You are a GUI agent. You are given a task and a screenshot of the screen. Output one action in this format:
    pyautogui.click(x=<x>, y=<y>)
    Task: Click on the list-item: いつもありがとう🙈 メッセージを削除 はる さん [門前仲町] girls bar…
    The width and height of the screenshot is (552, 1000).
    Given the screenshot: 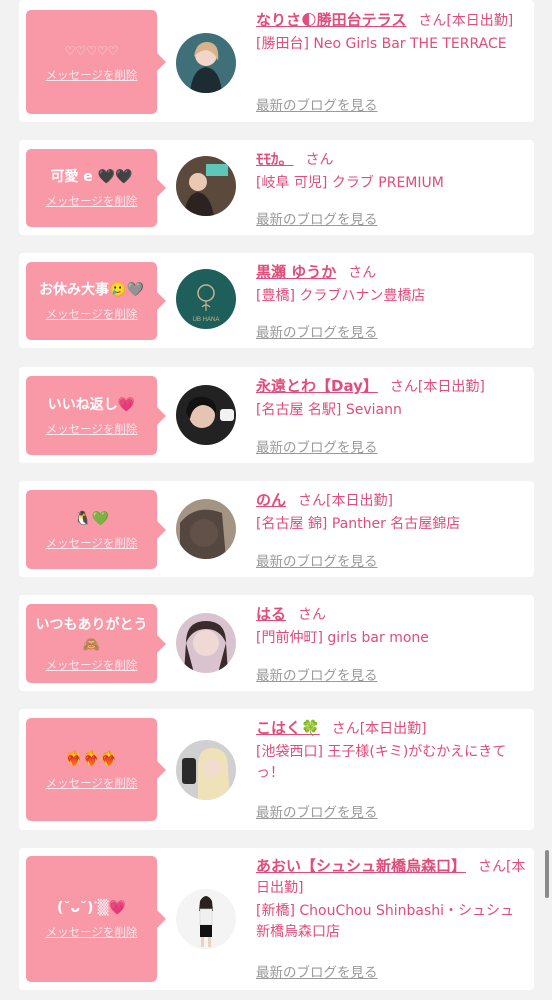 What is the action you would take?
    pyautogui.click(x=276, y=643)
    